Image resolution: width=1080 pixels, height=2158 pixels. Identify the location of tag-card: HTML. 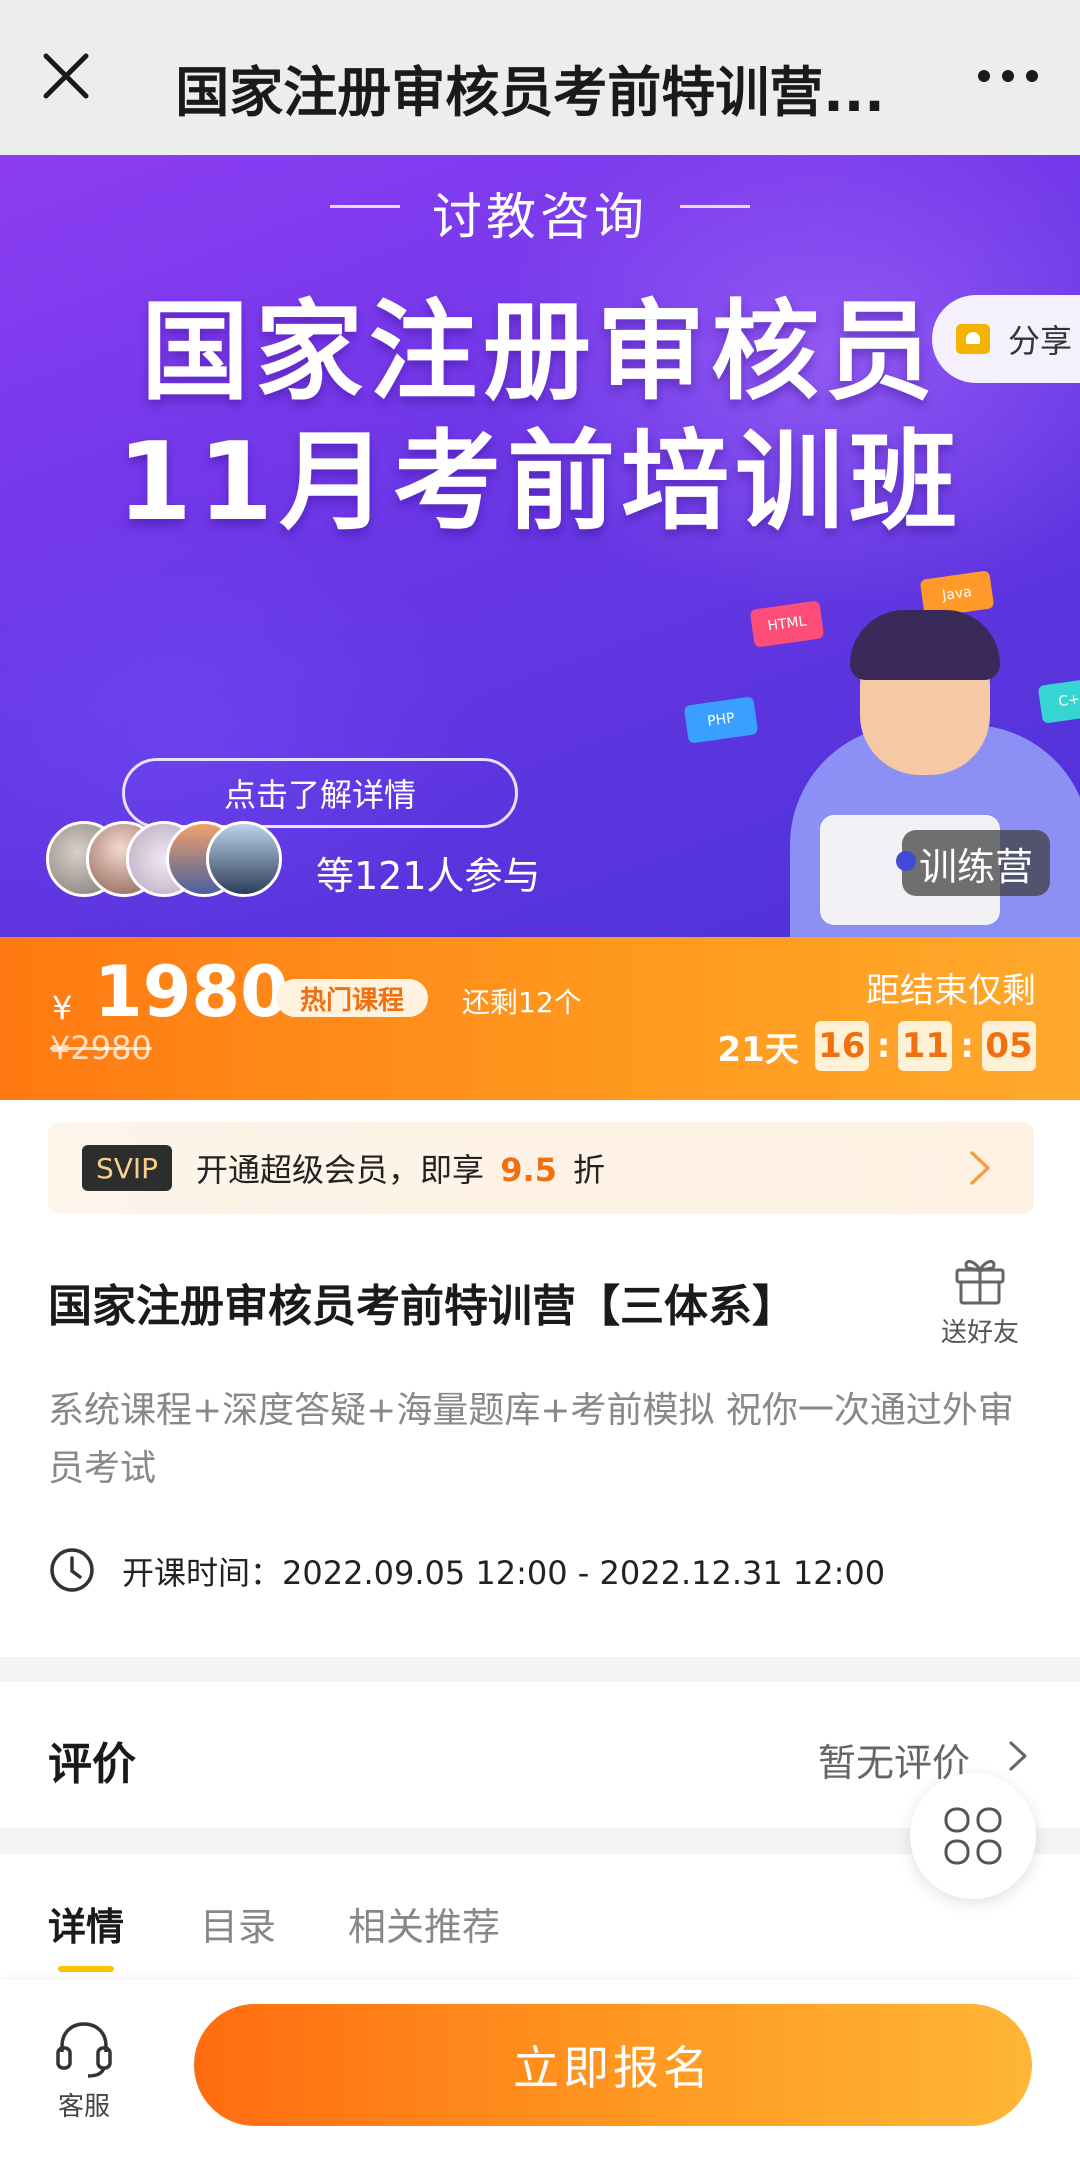
(787, 624).